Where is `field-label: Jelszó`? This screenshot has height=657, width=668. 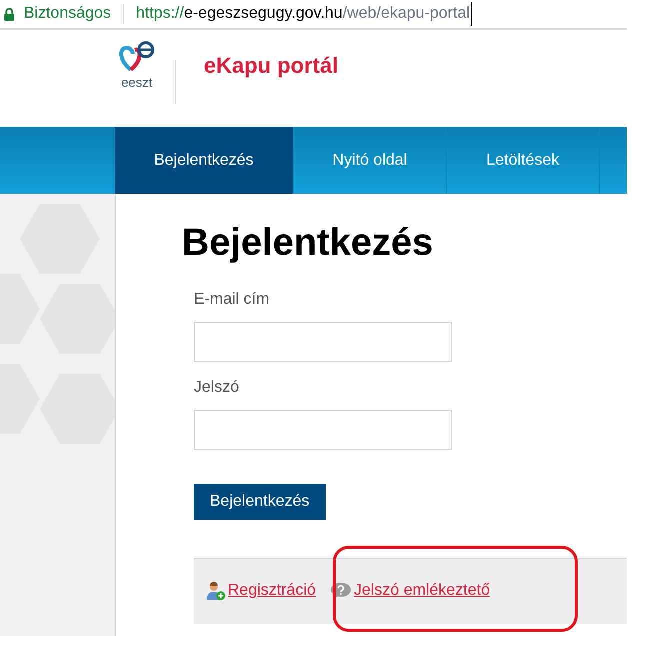
field-label: Jelszó is located at coordinates (217, 388).